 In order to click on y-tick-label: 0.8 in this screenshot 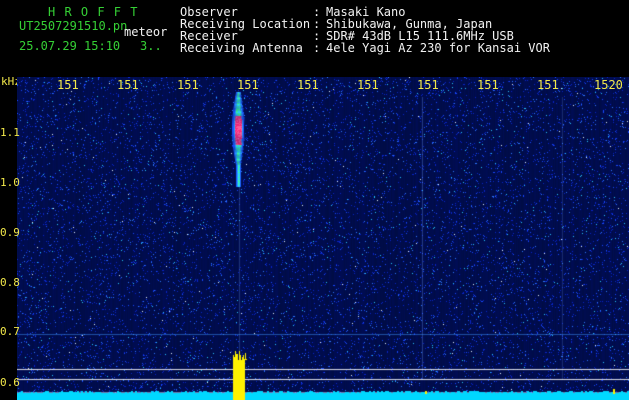, I will do `click(10, 282)`.